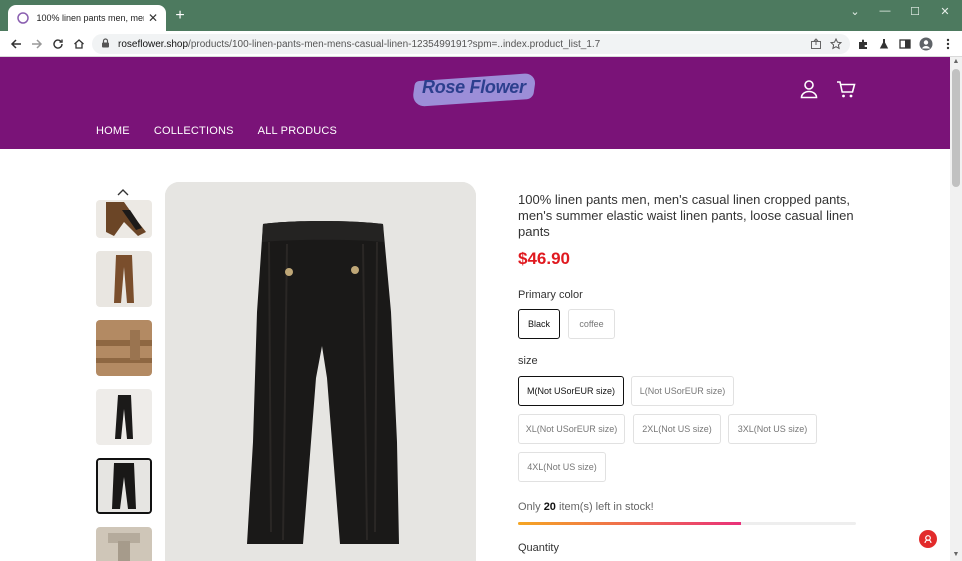  What do you see at coordinates (538, 548) in the screenshot?
I see `quantity-label: Quantity` at bounding box center [538, 548].